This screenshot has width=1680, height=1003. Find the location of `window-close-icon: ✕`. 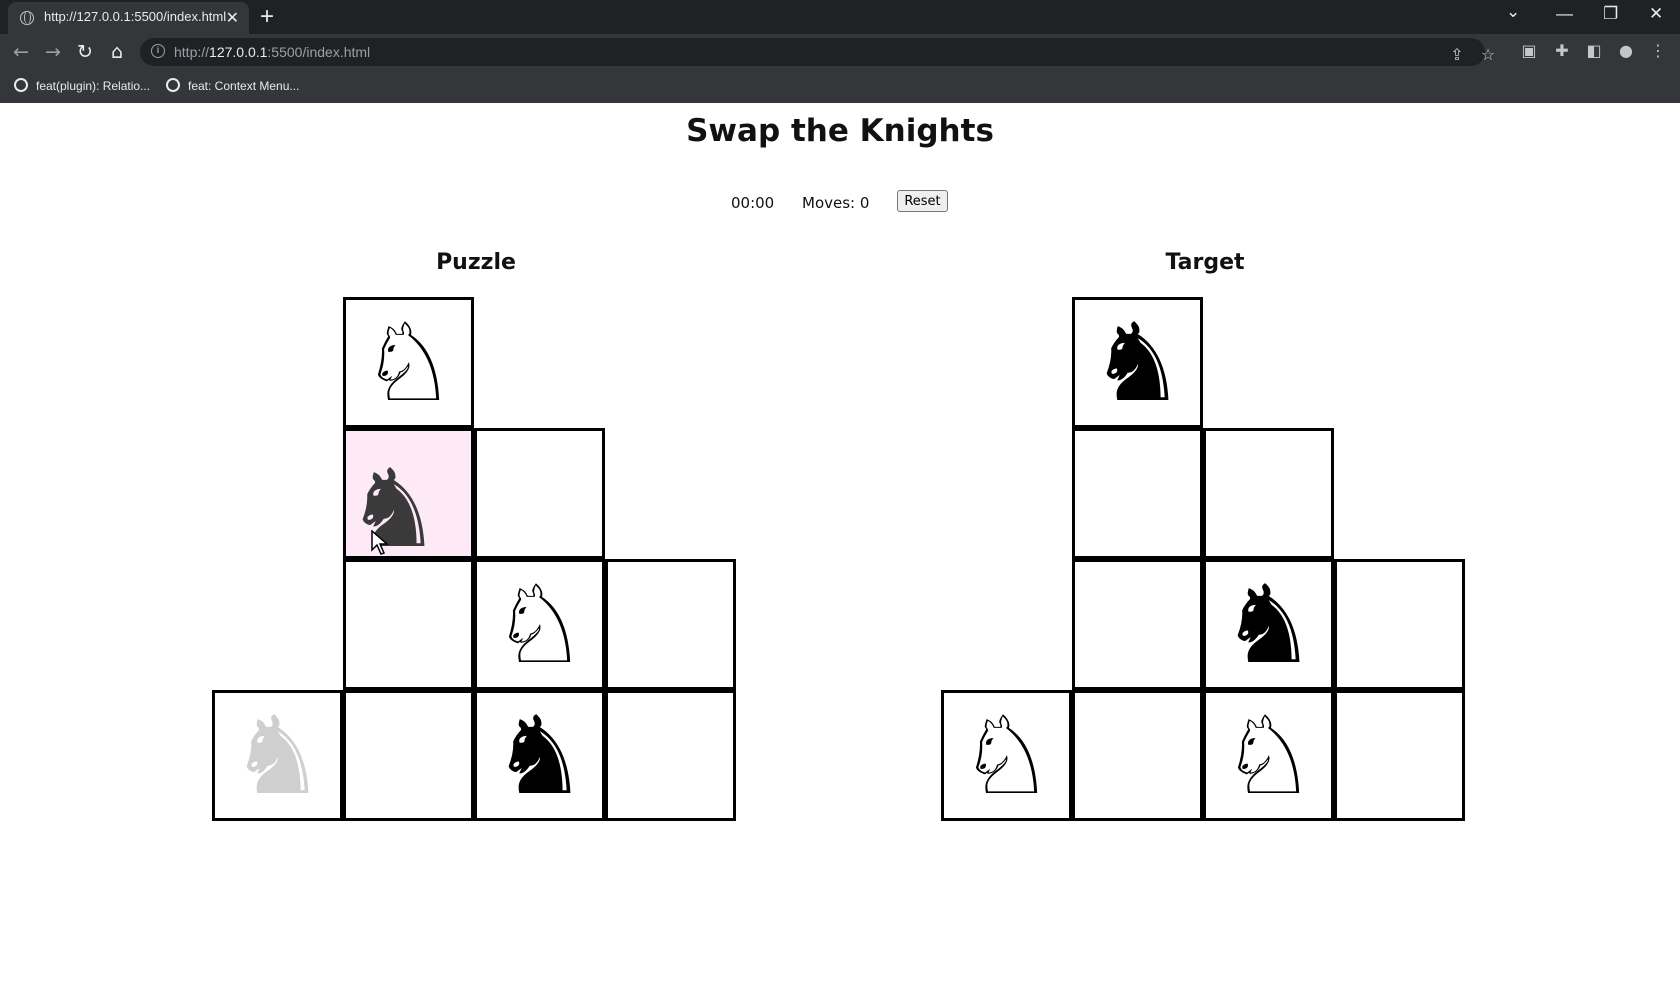

window-close-icon: ✕ is located at coordinates (1656, 14).